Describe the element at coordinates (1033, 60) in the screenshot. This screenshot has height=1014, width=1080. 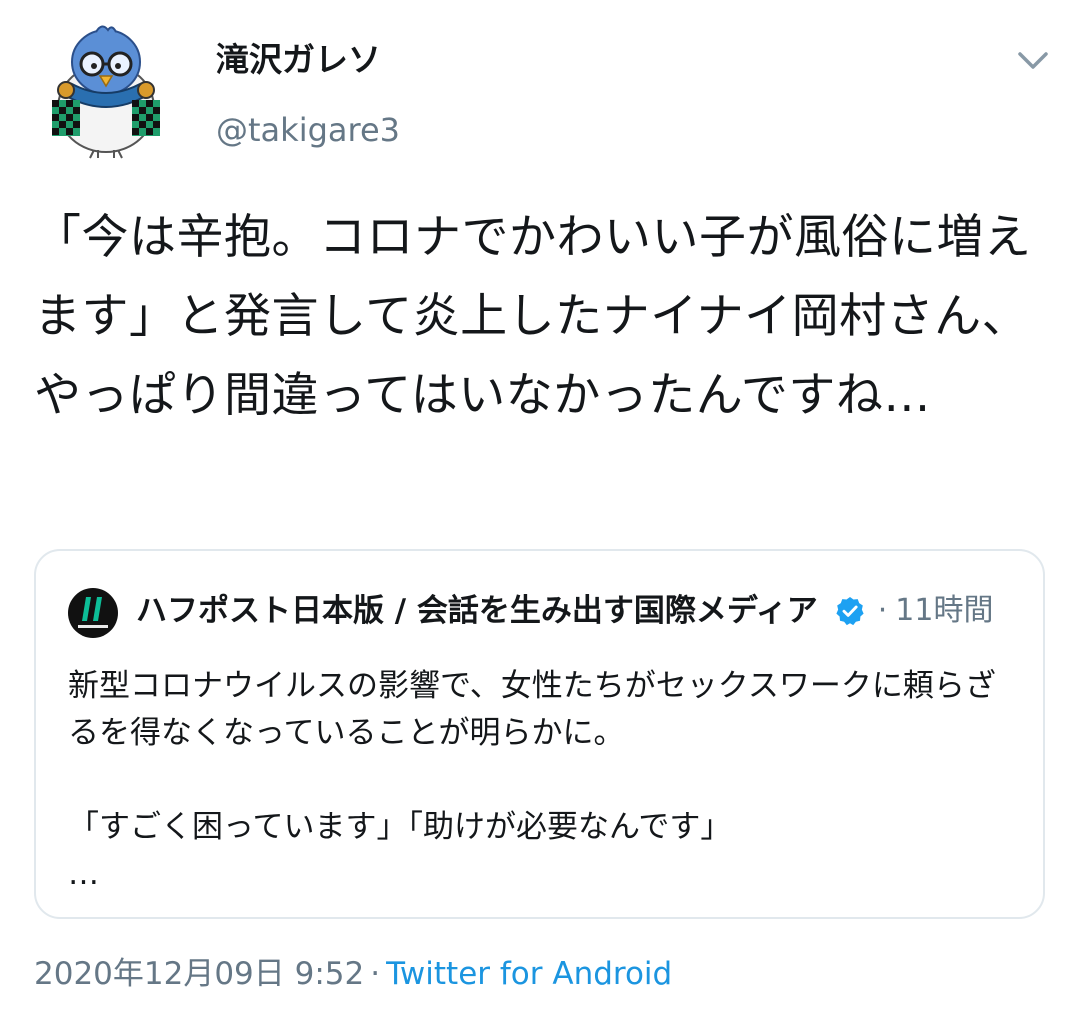
I see `chevron-down-icon` at that location.